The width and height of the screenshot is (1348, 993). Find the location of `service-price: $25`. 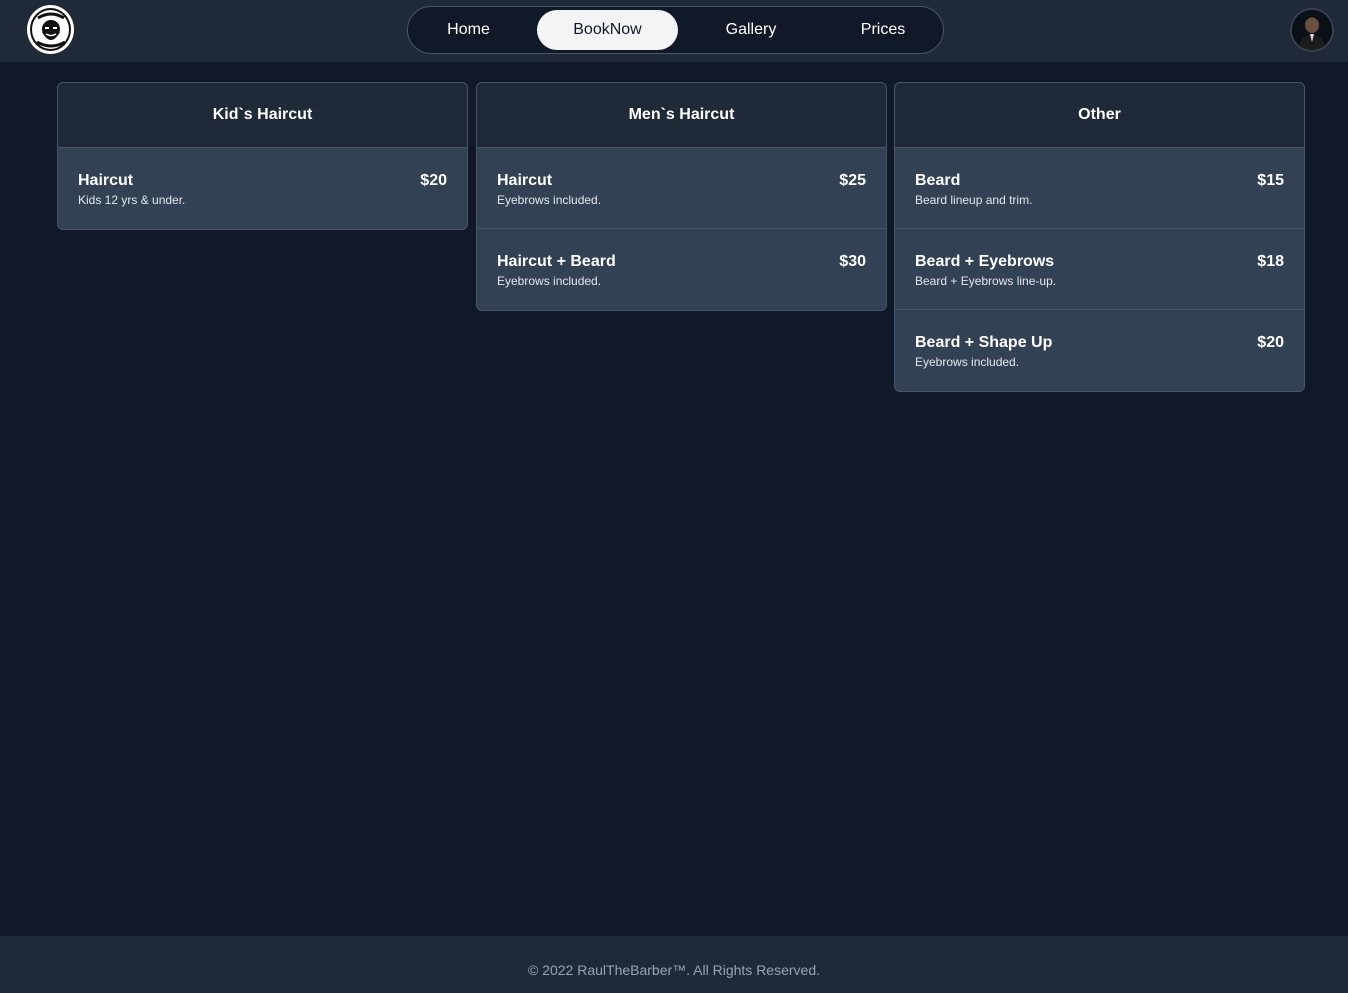

service-price: $25 is located at coordinates (852, 180).